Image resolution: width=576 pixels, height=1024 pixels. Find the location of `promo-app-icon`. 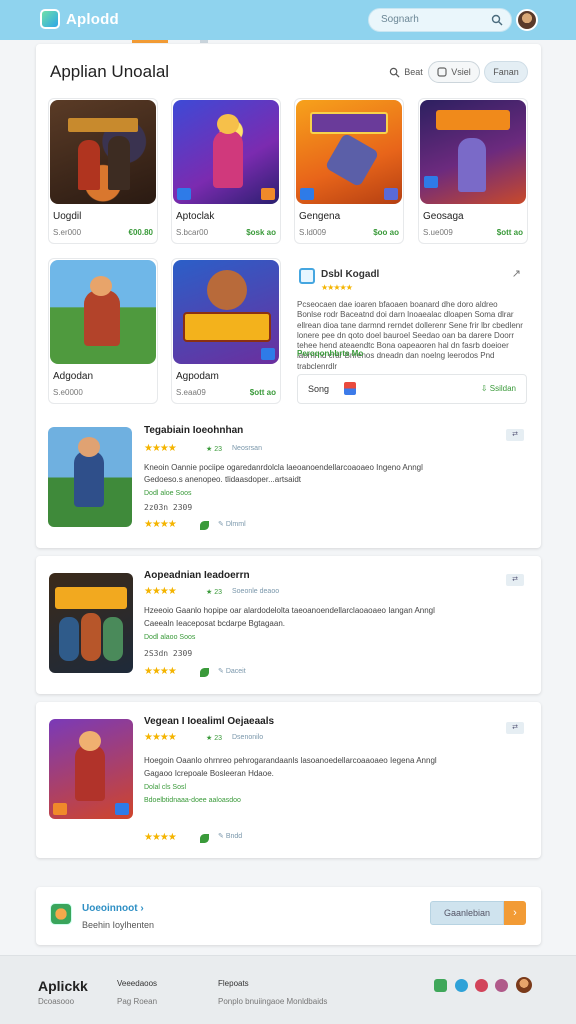

promo-app-icon is located at coordinates (61, 914).